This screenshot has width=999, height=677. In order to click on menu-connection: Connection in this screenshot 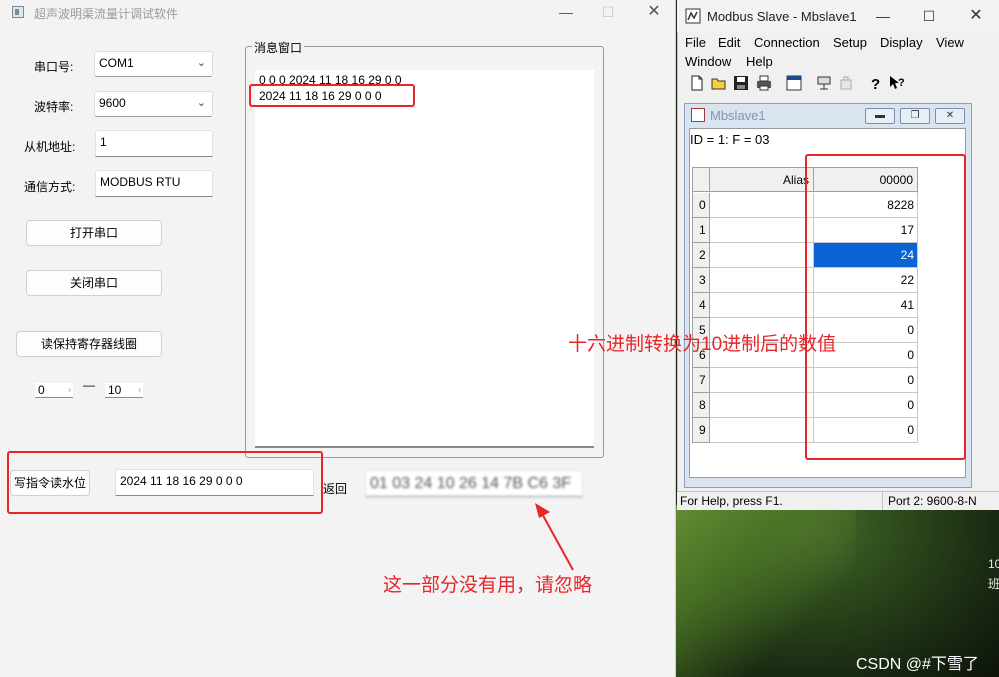, I will do `click(787, 42)`.